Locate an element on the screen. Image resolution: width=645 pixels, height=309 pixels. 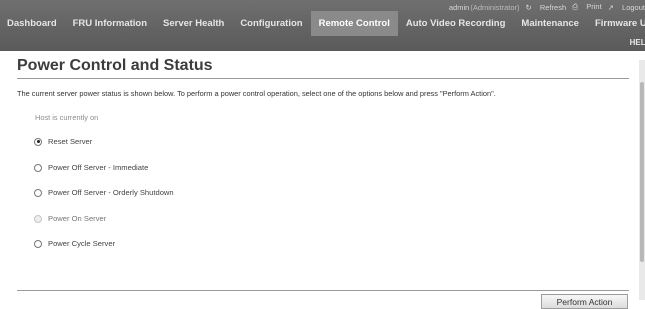
power-cycle-server-radio is located at coordinates (38, 243).